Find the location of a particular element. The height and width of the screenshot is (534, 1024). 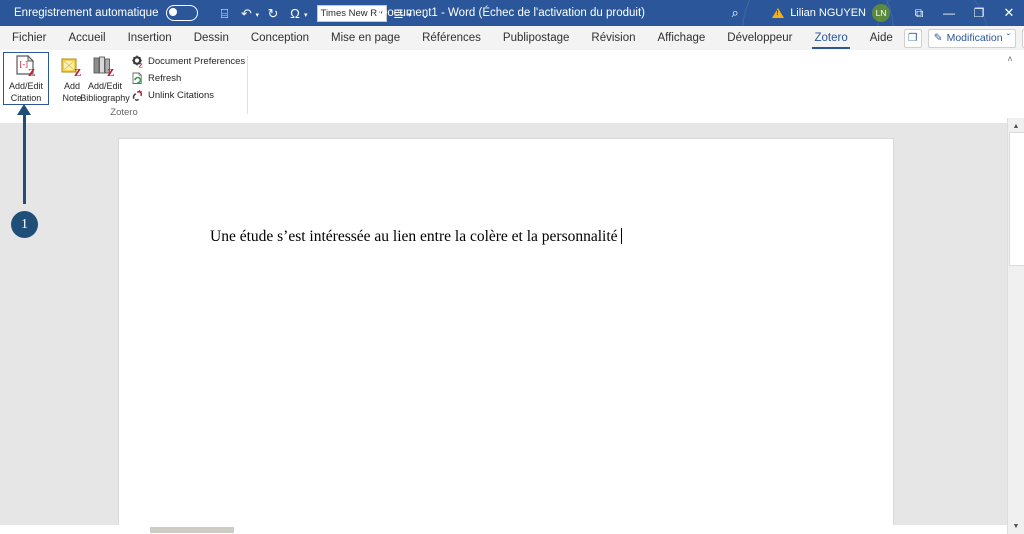

tab-fichier: Fichier is located at coordinates (29, 38).